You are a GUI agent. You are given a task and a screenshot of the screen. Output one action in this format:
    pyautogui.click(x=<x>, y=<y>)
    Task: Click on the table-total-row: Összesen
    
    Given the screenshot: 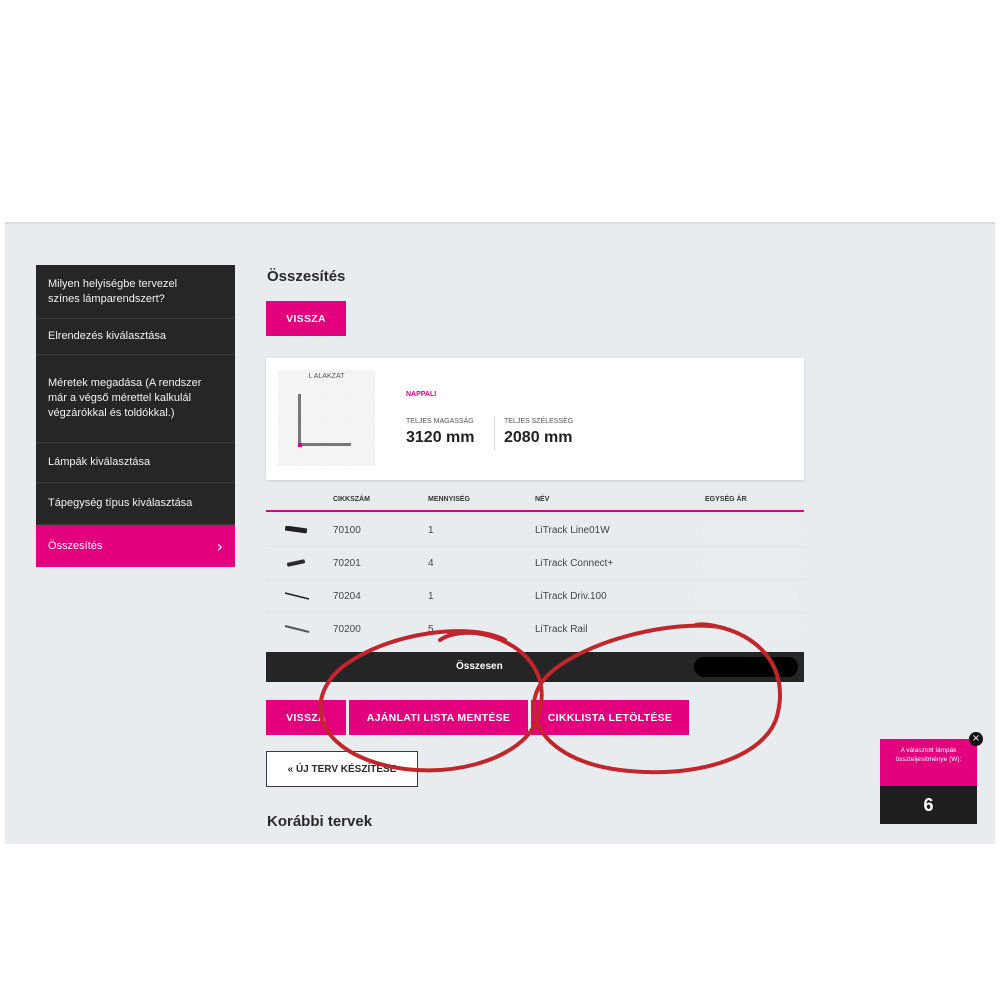 What is the action you would take?
    pyautogui.click(x=535, y=667)
    